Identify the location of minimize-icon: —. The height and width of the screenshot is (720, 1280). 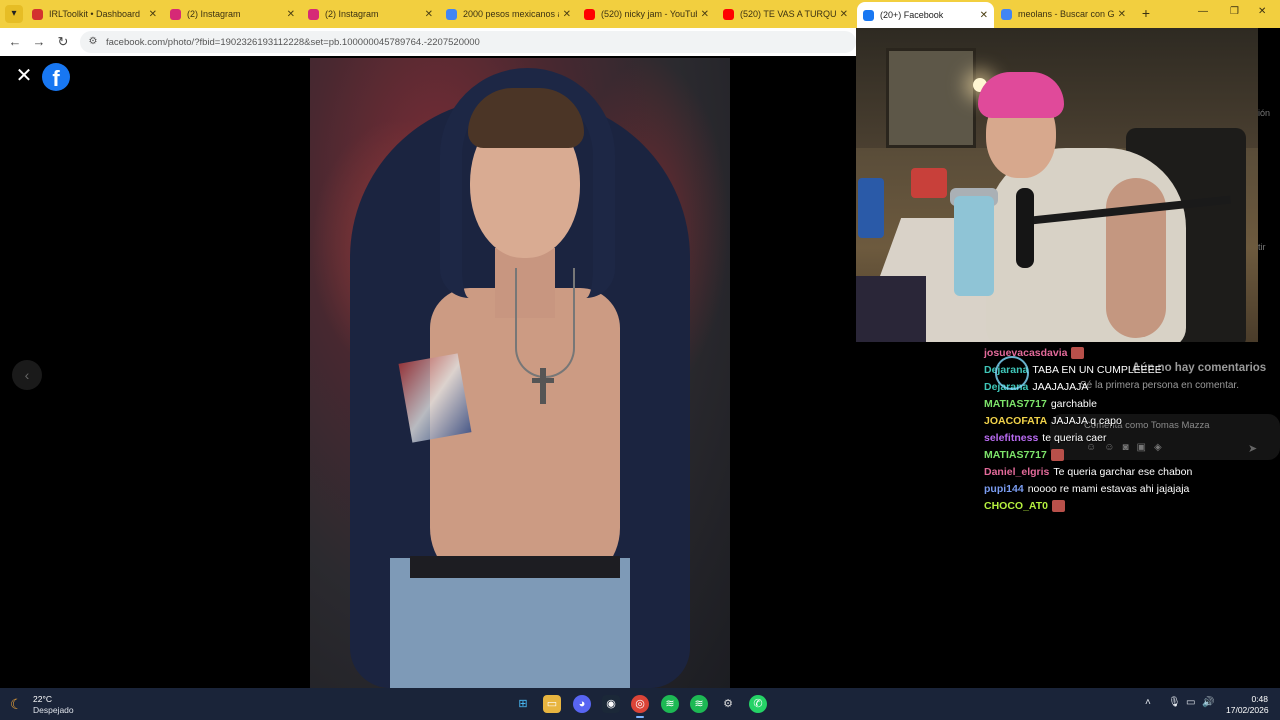
(1203, 11).